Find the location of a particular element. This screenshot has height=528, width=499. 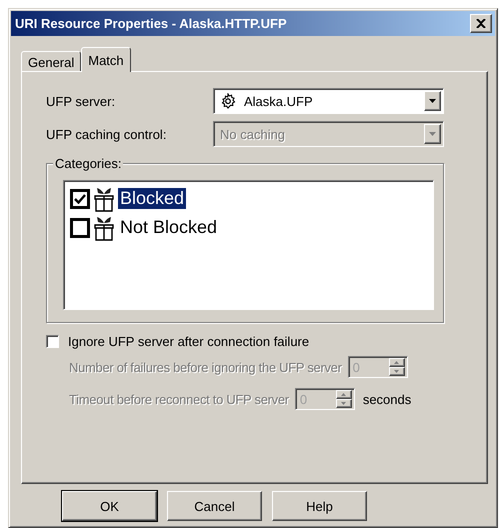

group-label: Categories: is located at coordinates (88, 163).